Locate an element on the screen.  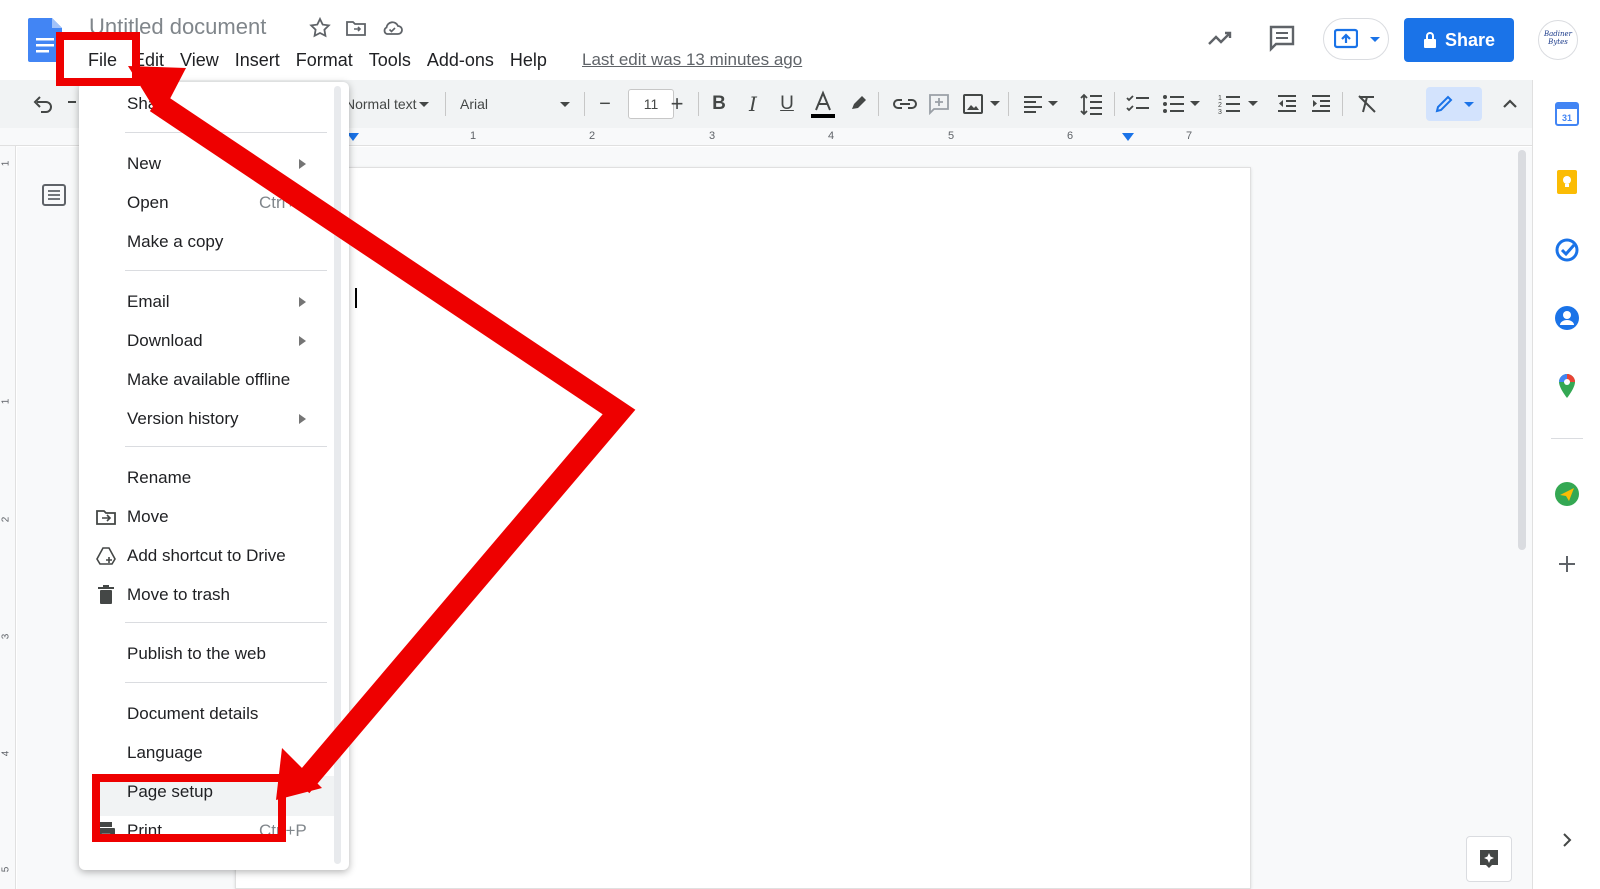
bold-button: B is located at coordinates (719, 104).